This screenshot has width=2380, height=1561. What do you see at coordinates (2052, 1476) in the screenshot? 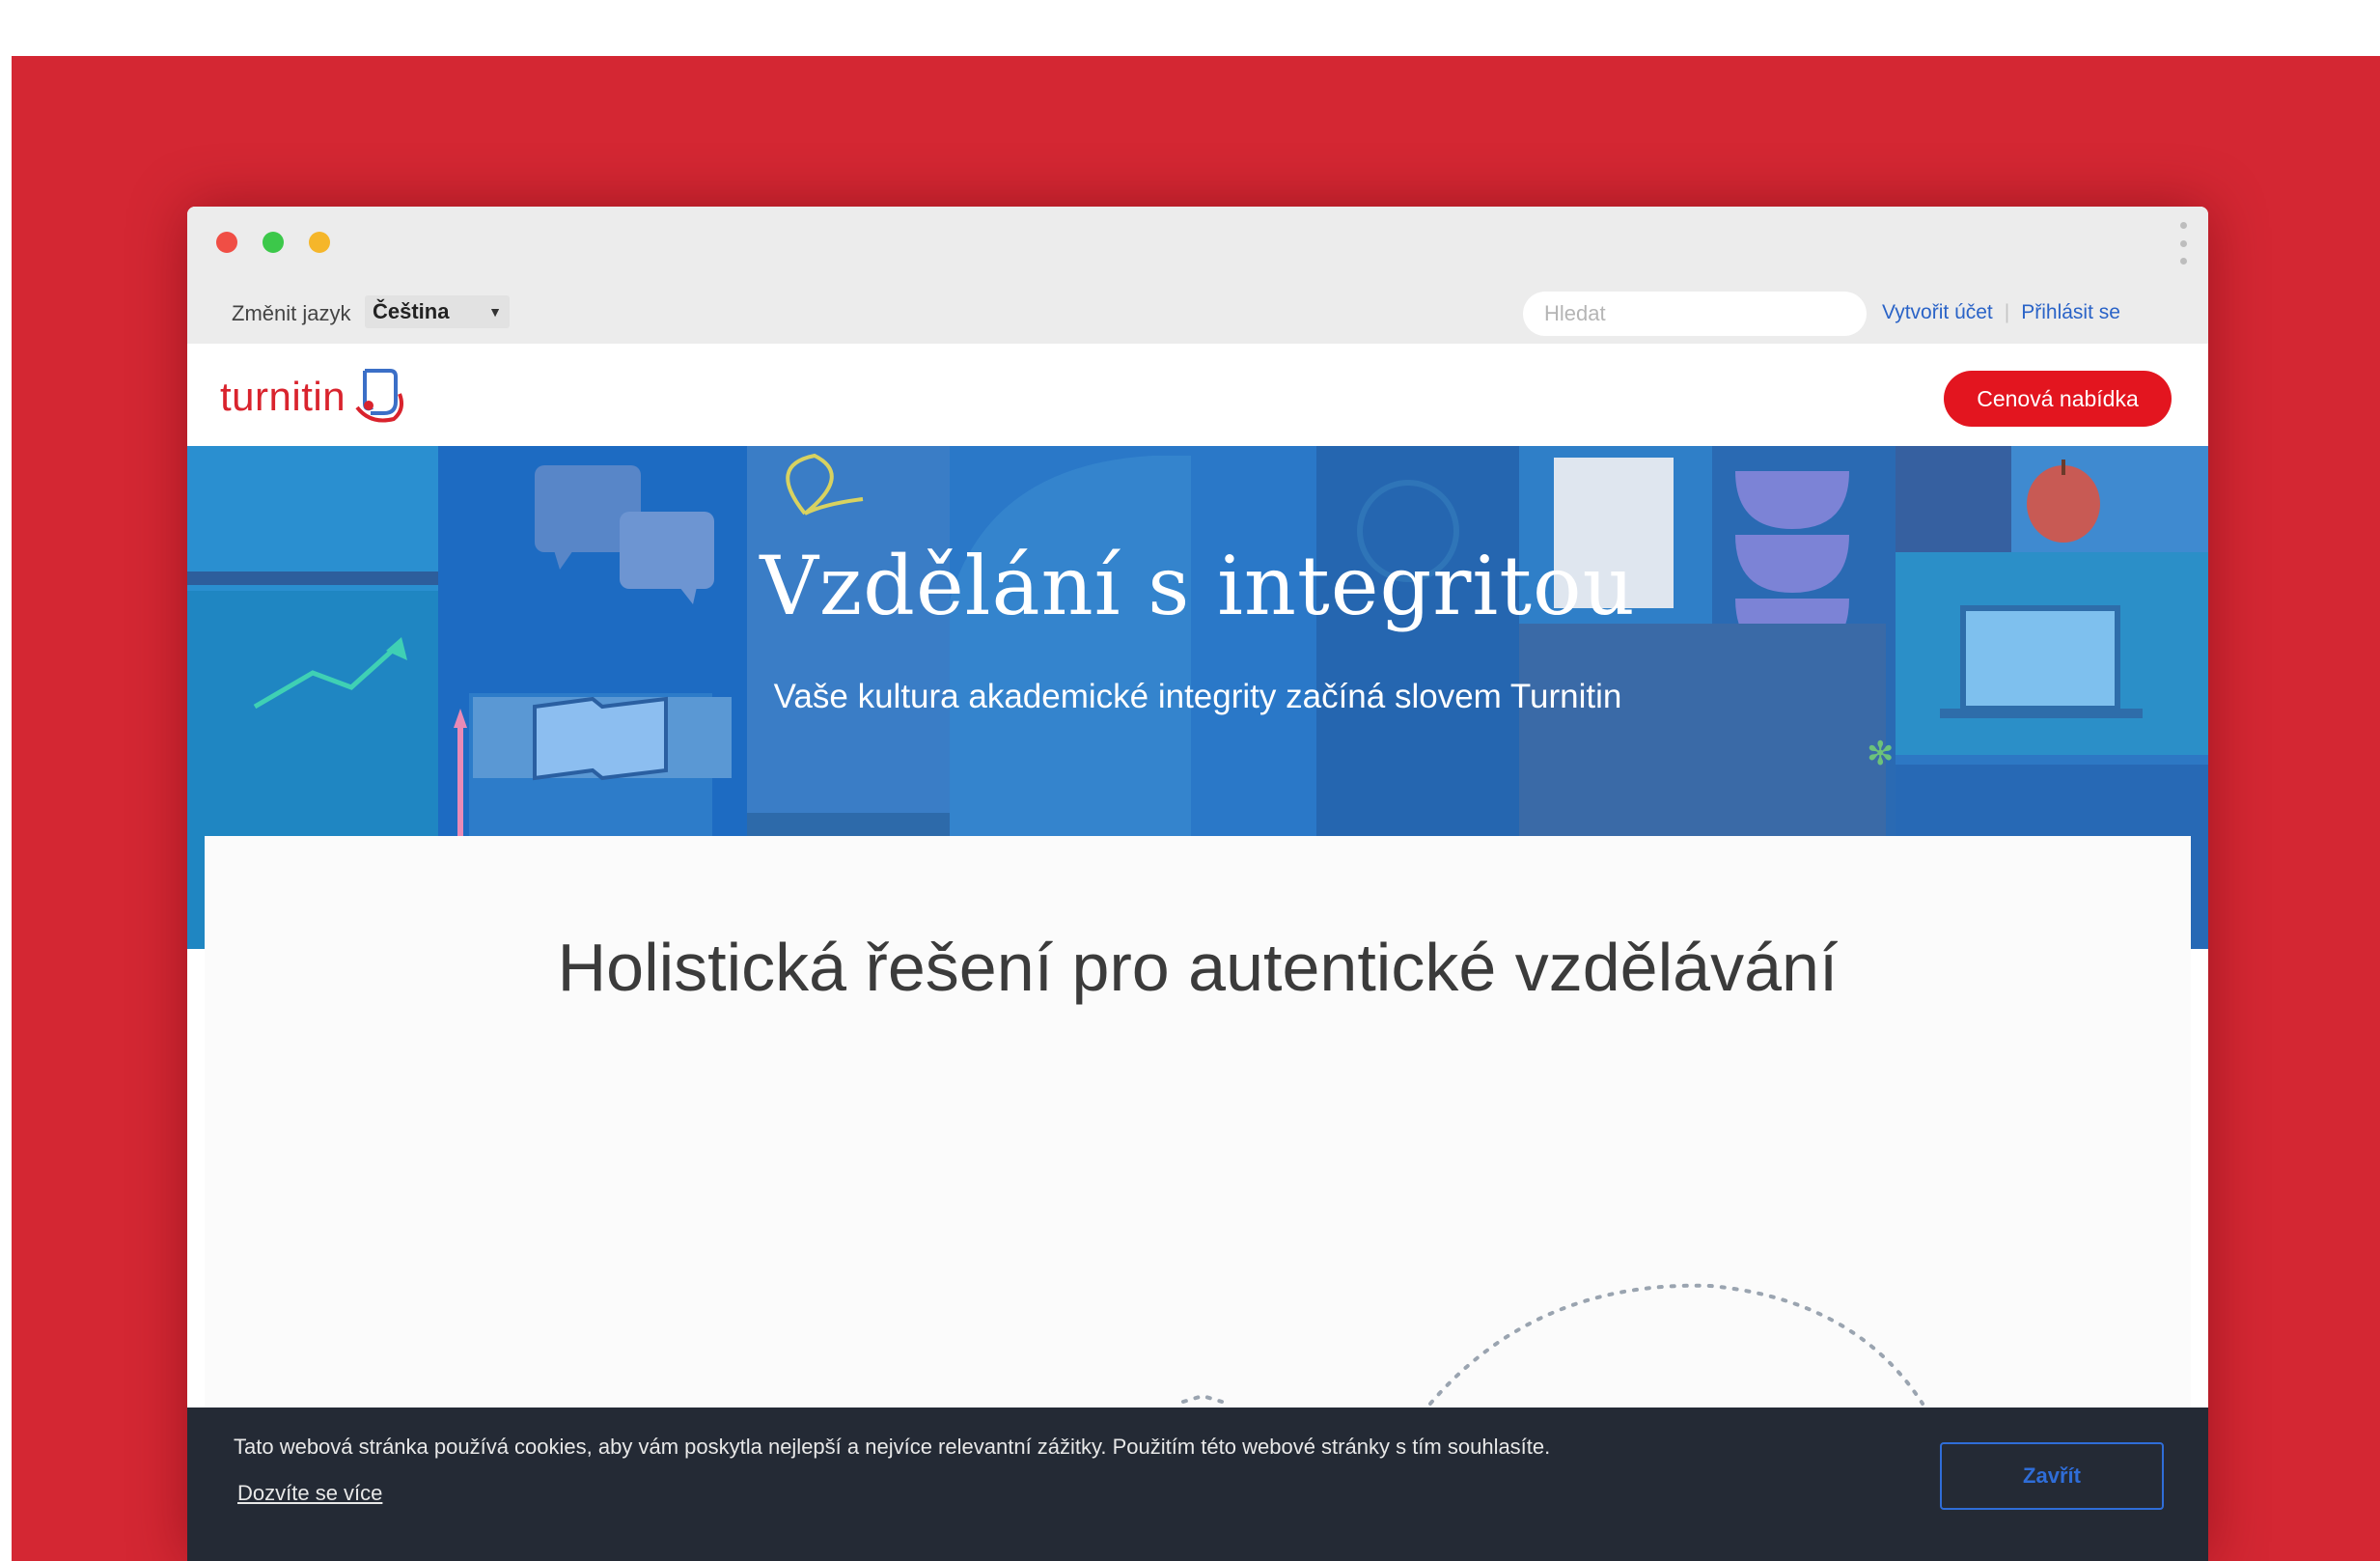
I see `close-cookie-button: Zavřít` at bounding box center [2052, 1476].